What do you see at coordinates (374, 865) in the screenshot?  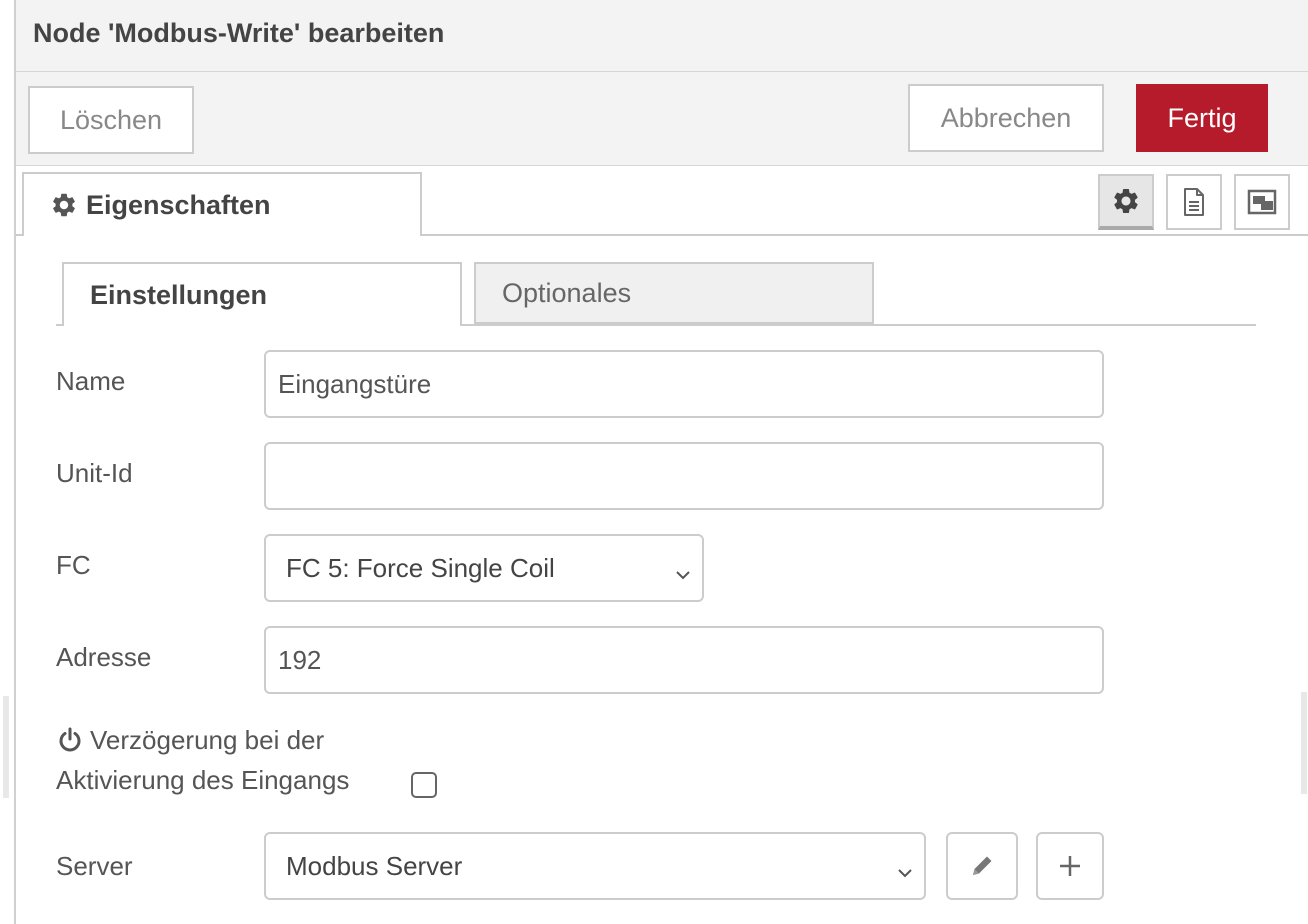 I see `server-select-value: Modbus Server` at bounding box center [374, 865].